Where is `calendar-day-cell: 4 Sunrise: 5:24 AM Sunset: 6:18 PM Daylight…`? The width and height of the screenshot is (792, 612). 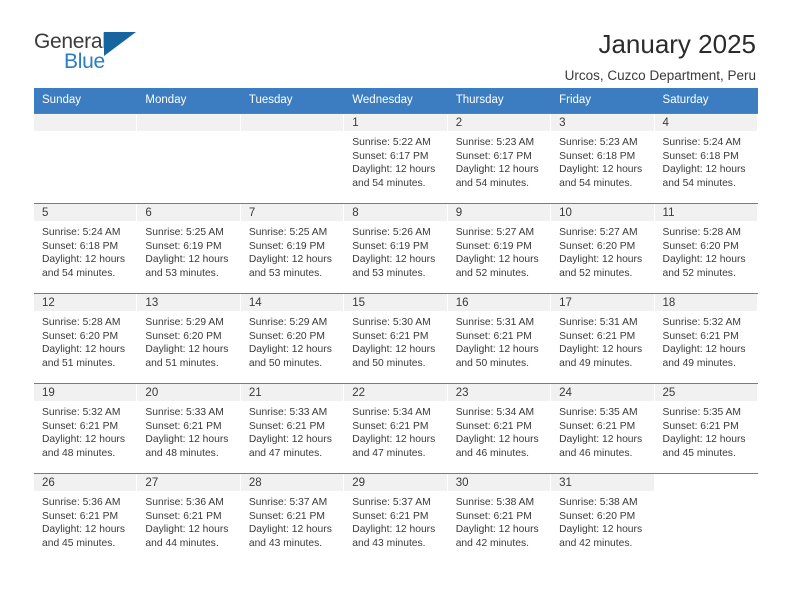
calendar-day-cell: 4 Sunrise: 5:24 AM Sunset: 6:18 PM Daylight… is located at coordinates (706, 158).